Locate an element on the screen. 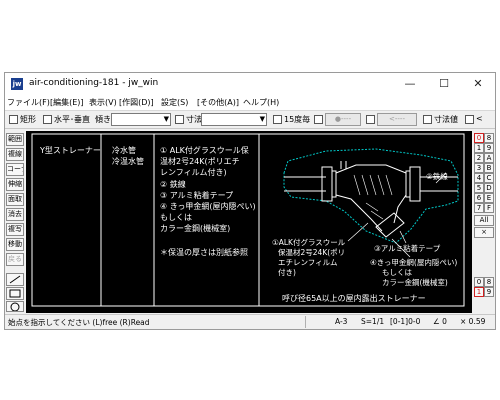 Image resolution: width=500 pixels, height=400 pixels. callout-4-line2: もしくは is located at coordinates (397, 272).